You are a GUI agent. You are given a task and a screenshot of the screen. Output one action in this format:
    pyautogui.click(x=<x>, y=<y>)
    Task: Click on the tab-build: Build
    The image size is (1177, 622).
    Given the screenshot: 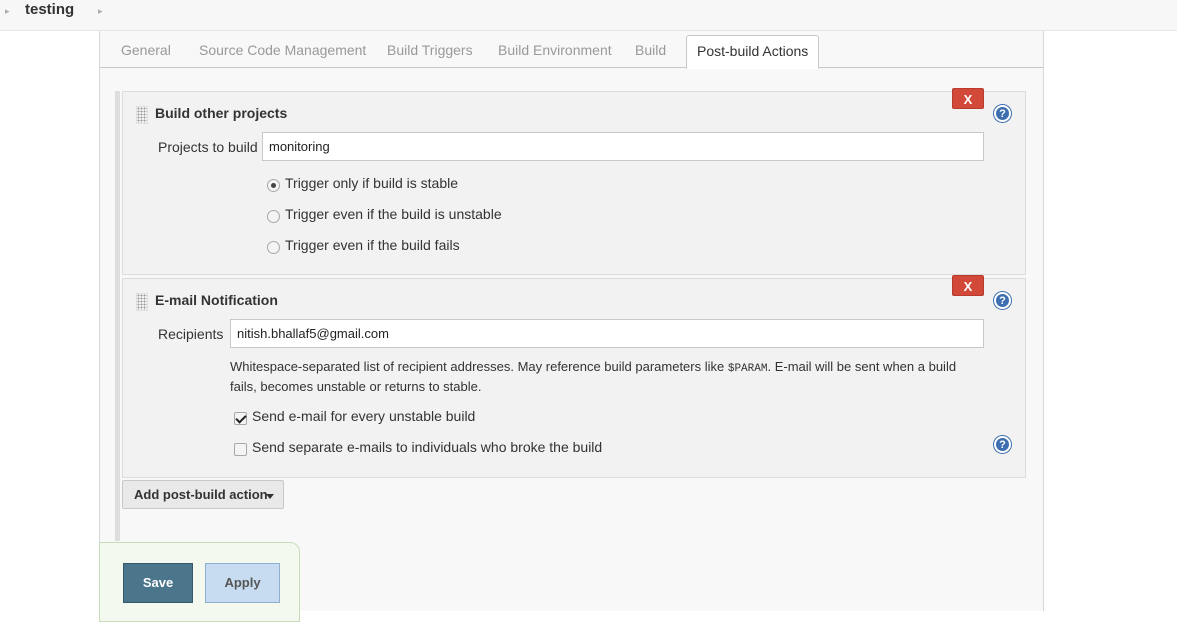 What is the action you would take?
    pyautogui.click(x=650, y=50)
    